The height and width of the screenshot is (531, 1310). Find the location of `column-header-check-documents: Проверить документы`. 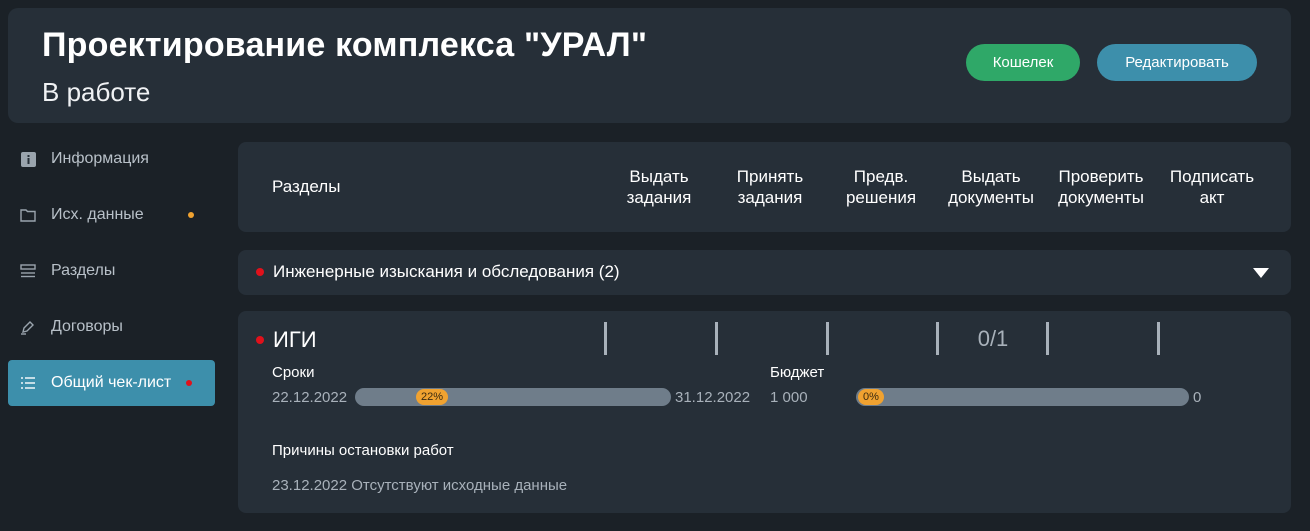

column-header-check-documents: Проверить документы is located at coordinates (1101, 187).